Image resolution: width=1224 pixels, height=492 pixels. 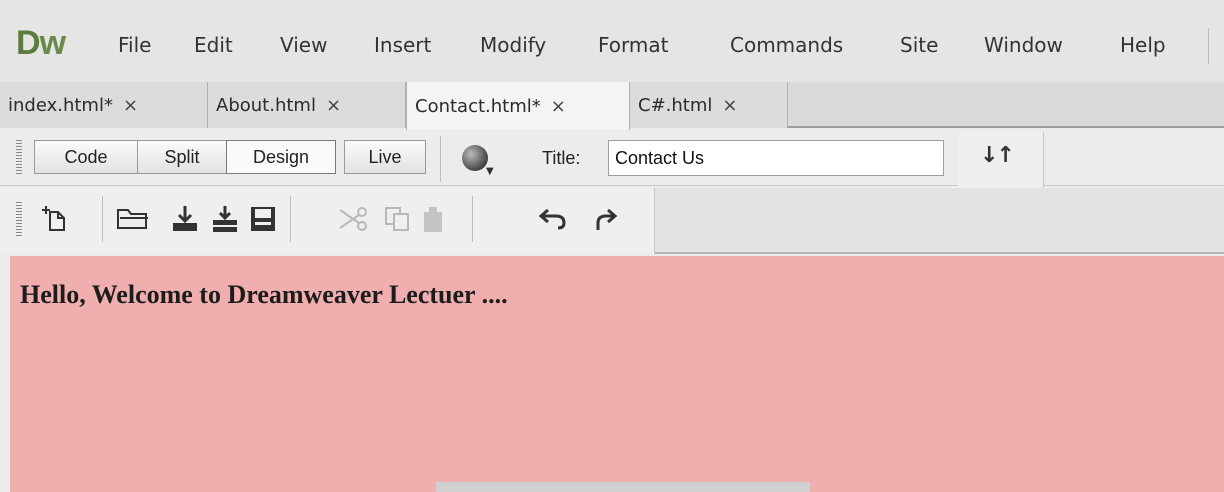 What do you see at coordinates (266, 105) in the screenshot?
I see `tab-label: About.html` at bounding box center [266, 105].